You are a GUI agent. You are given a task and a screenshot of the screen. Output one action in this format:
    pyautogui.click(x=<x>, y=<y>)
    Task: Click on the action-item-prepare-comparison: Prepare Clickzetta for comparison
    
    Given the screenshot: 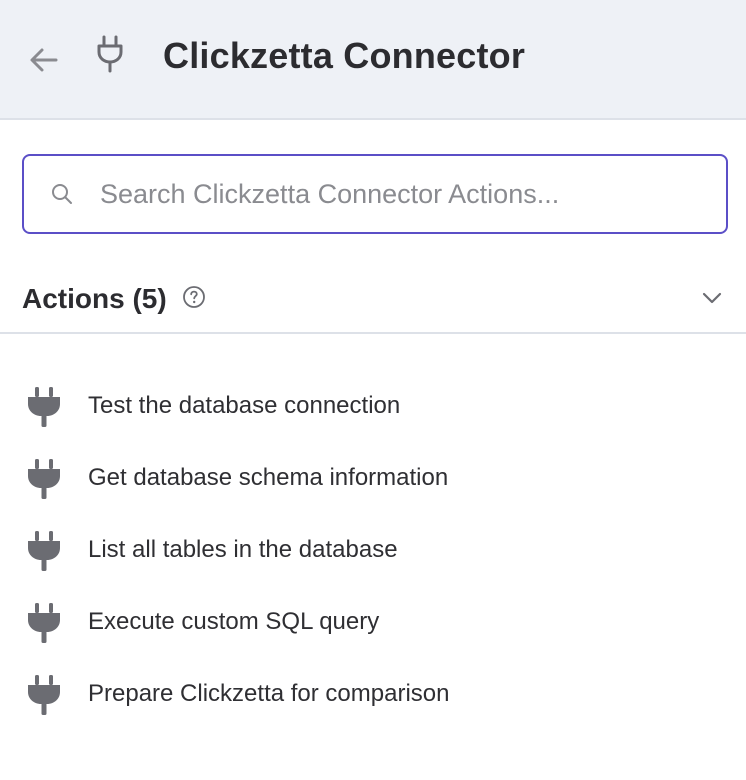 What is the action you would take?
    pyautogui.click(x=373, y=694)
    